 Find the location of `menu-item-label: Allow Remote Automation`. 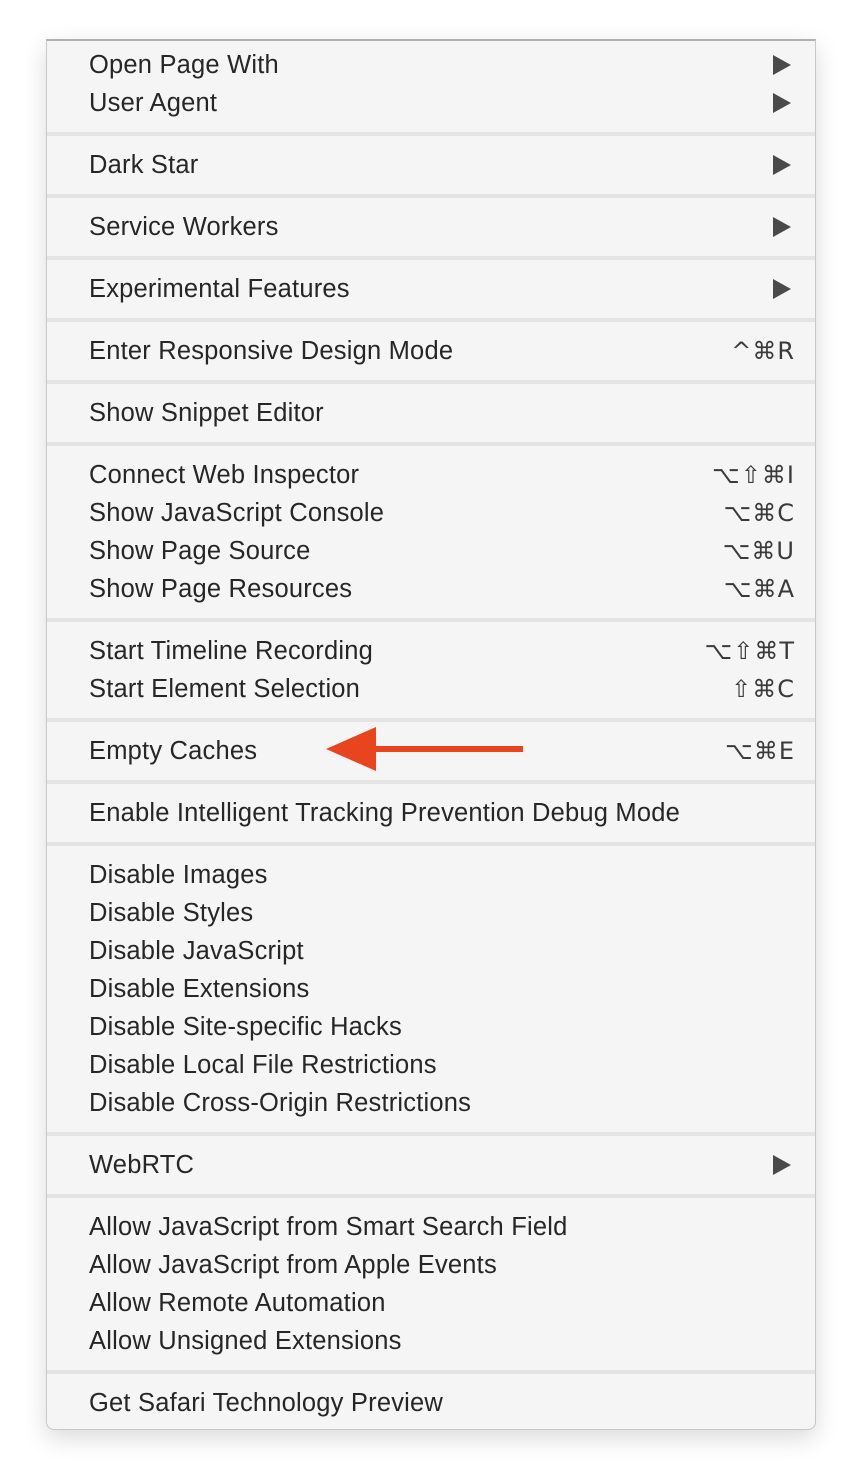

menu-item-label: Allow Remote Automation is located at coordinates (237, 1302).